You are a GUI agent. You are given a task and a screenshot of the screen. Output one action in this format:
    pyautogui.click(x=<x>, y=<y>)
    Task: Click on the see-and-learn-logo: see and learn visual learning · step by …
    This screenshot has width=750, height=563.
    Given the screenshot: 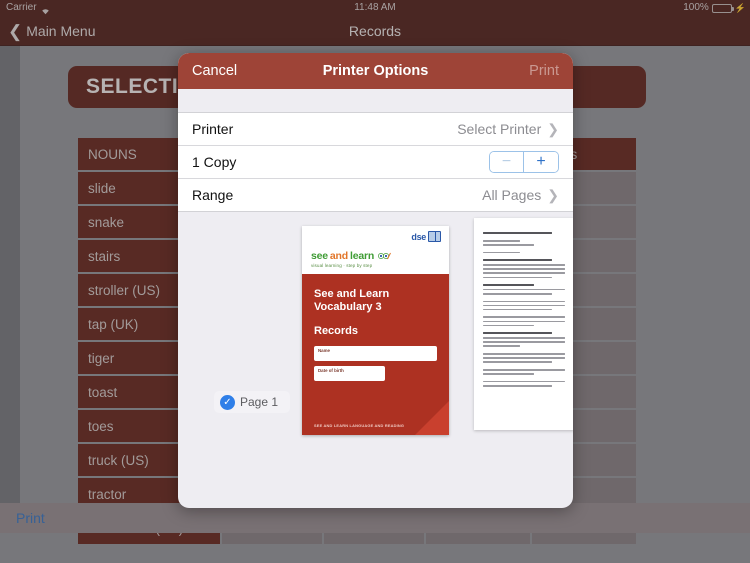 What is the action you would take?
    pyautogui.click(x=351, y=259)
    